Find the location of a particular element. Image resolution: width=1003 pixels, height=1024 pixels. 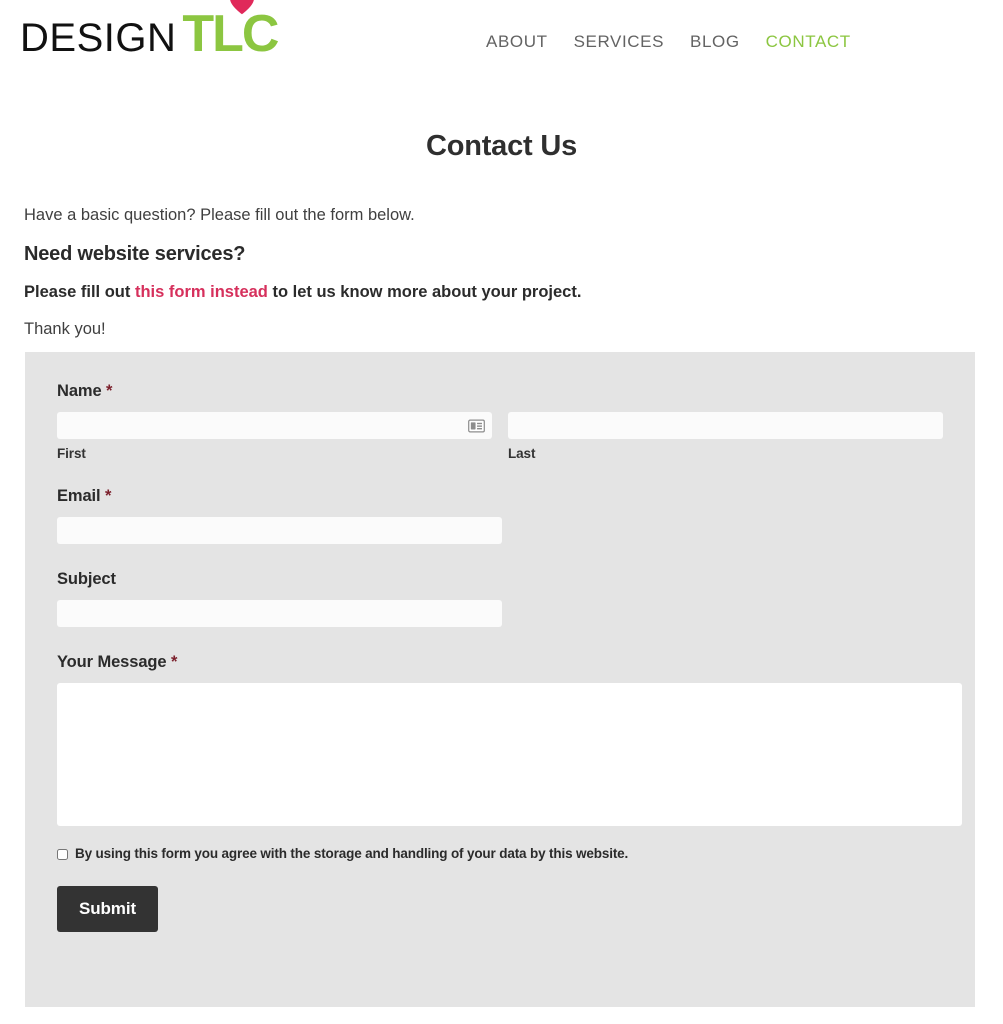

first-name-input-wrap is located at coordinates (274, 425).